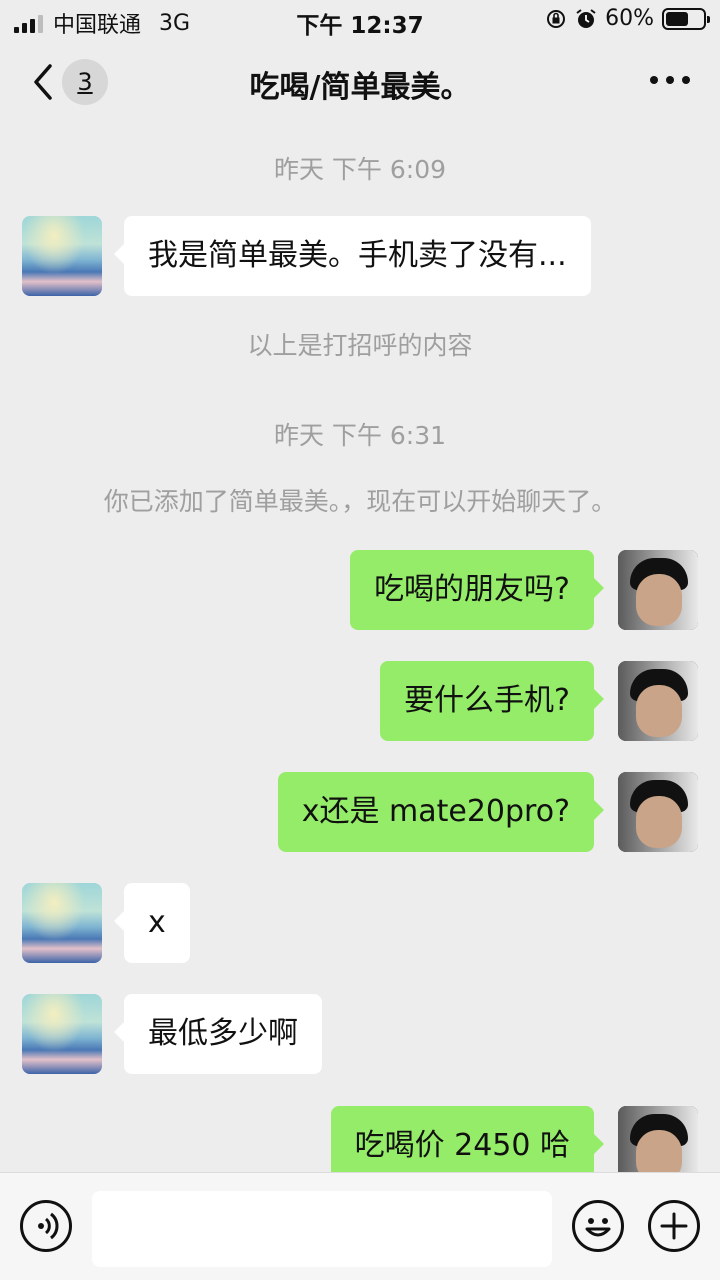 The height and width of the screenshot is (1280, 720). What do you see at coordinates (441, 812) in the screenshot?
I see `outgoing-message: x还是 mate20pro?` at bounding box center [441, 812].